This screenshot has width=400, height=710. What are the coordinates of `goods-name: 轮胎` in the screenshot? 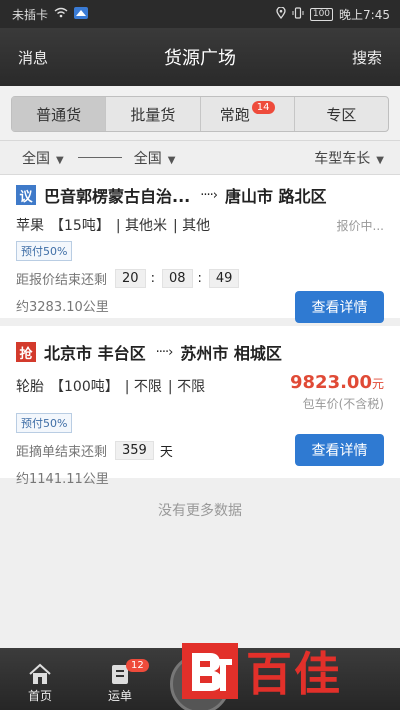 It's located at (30, 387).